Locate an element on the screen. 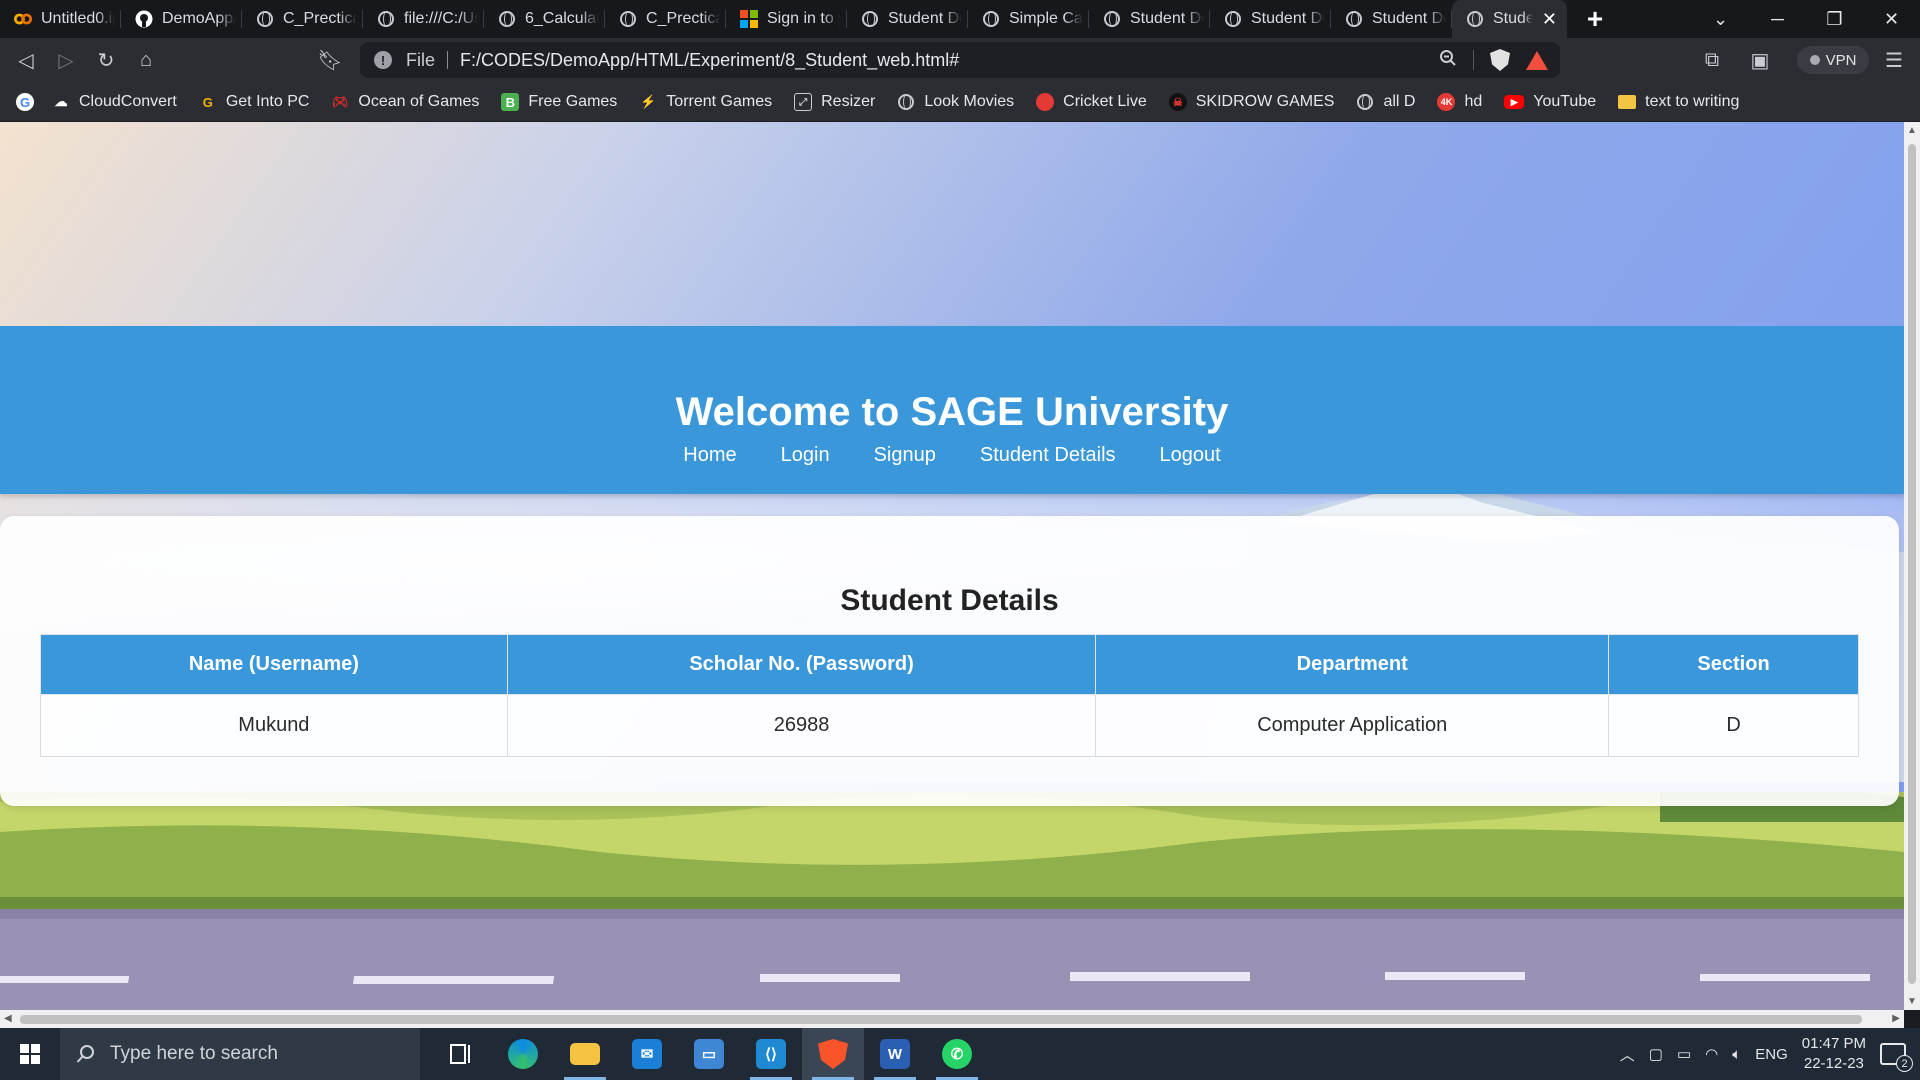 This screenshot has width=1920, height=1080. mail-icon: ✉ is located at coordinates (647, 1054).